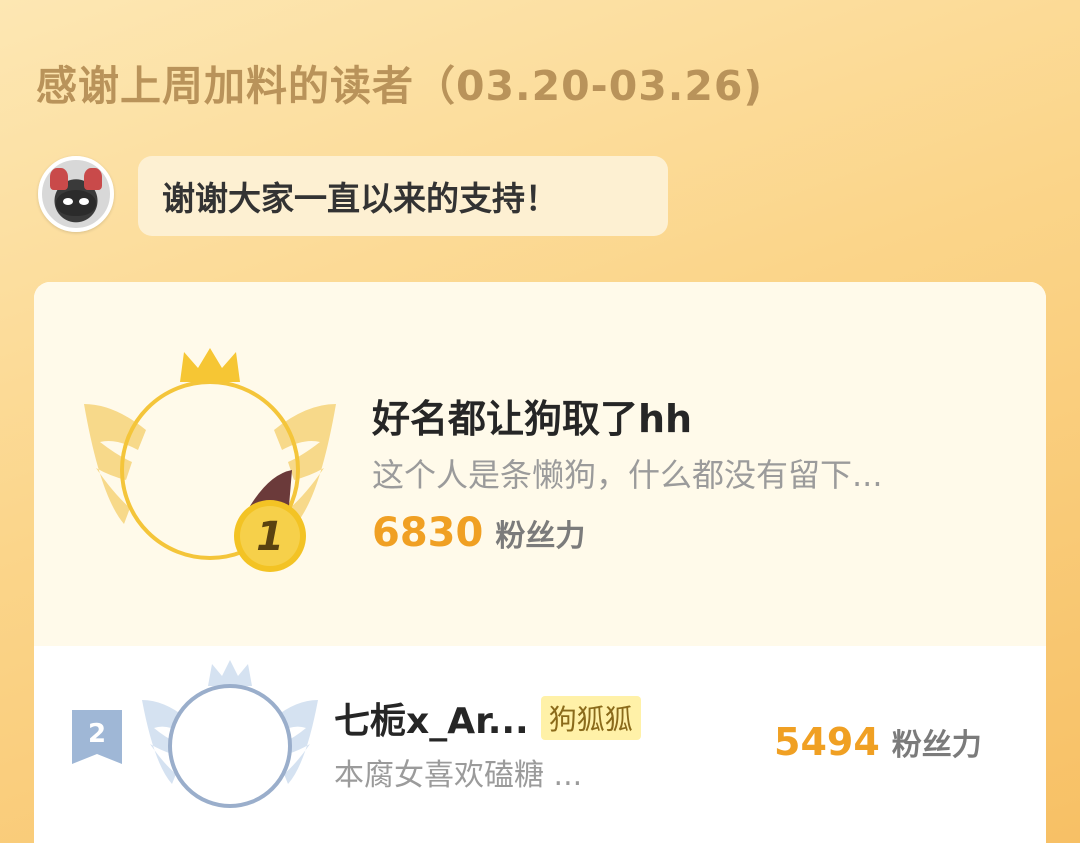  I want to click on face, so click(76, 203).